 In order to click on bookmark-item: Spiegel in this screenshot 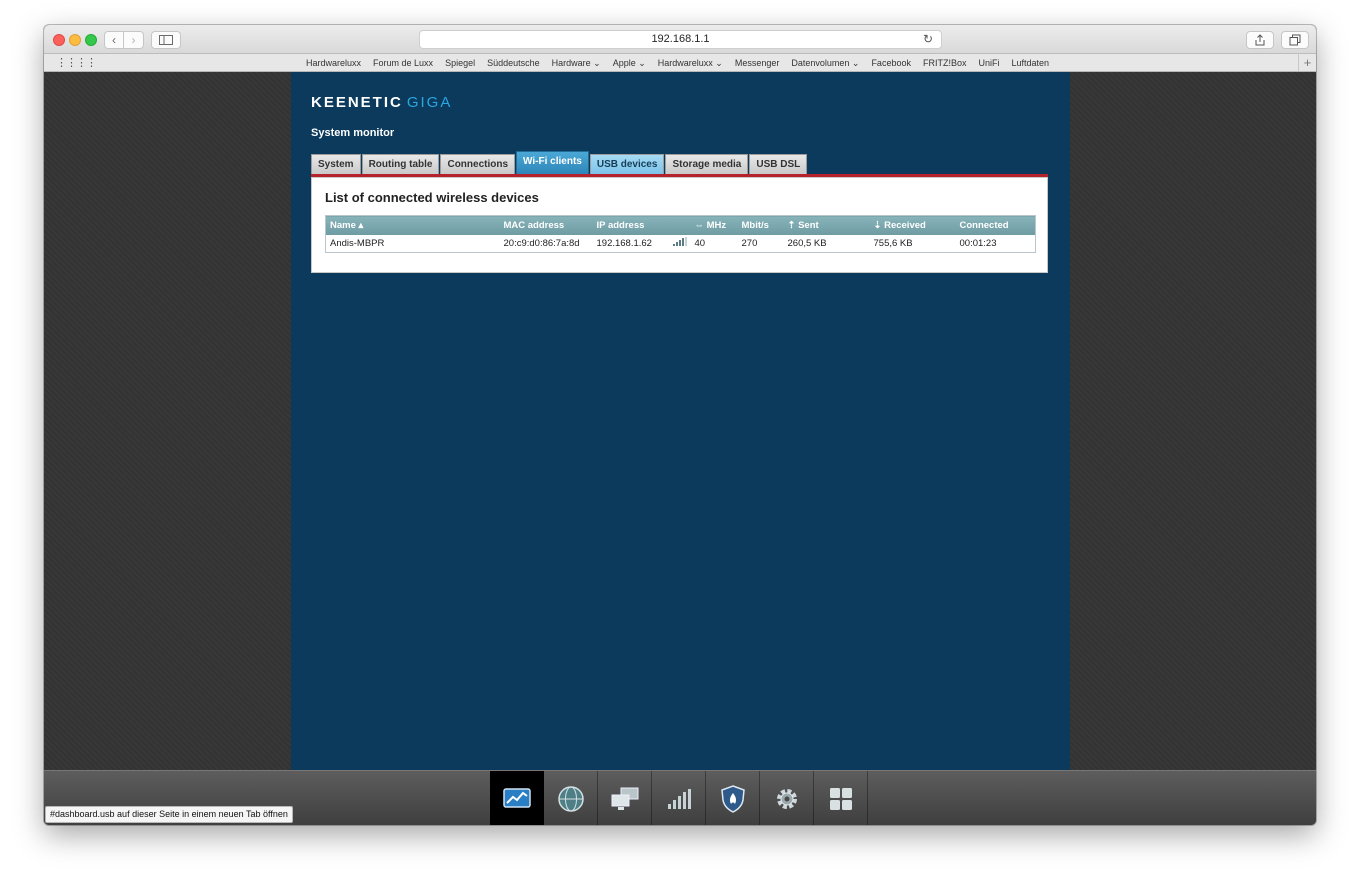, I will do `click(460, 63)`.